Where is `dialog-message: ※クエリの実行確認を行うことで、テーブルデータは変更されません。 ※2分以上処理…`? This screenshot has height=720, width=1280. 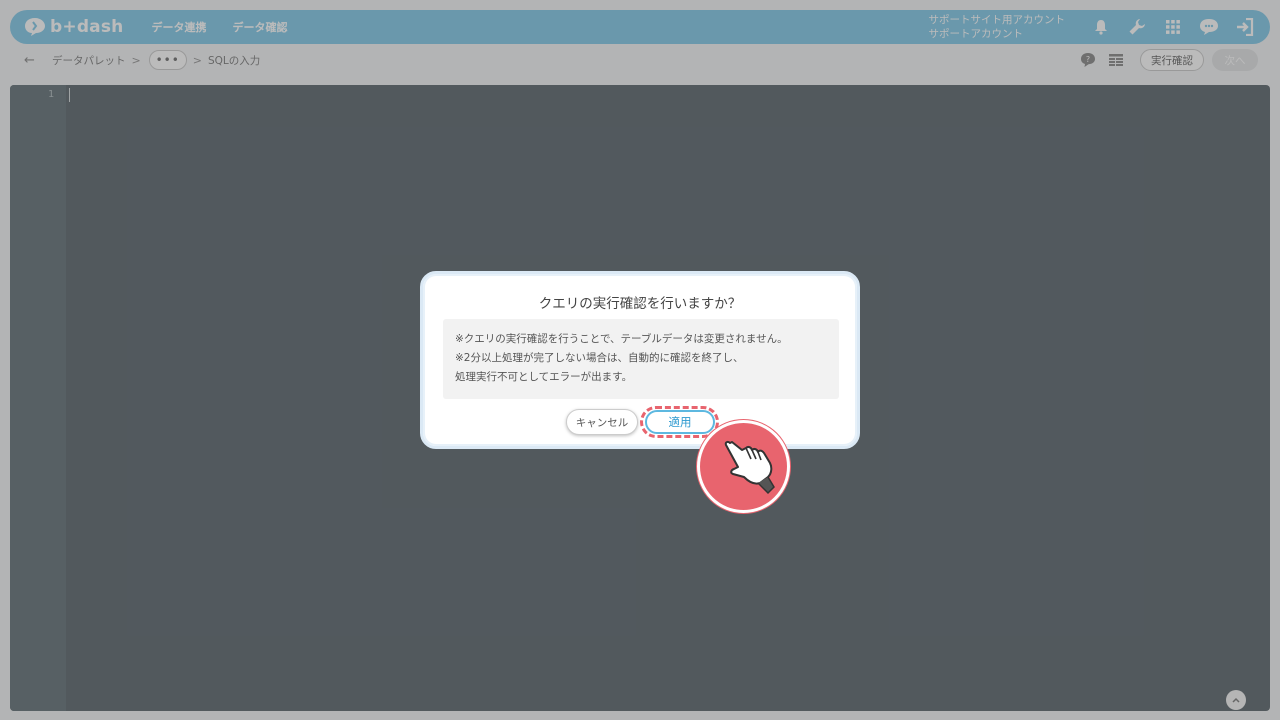 dialog-message: ※クエリの実行確認を行うことで、テーブルデータは変更されません。 ※2分以上処理… is located at coordinates (641, 359).